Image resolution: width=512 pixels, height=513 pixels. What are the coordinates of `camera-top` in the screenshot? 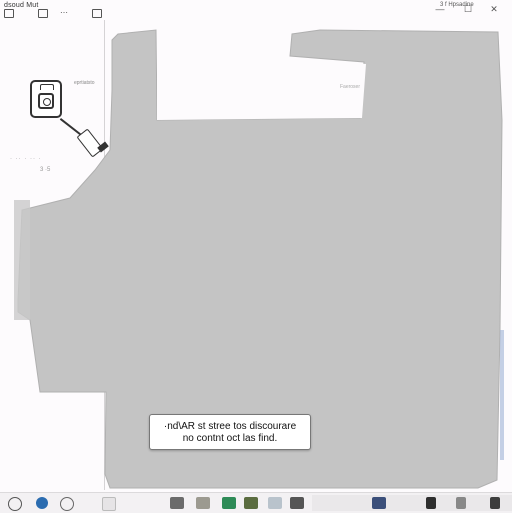 It's located at (47, 87).